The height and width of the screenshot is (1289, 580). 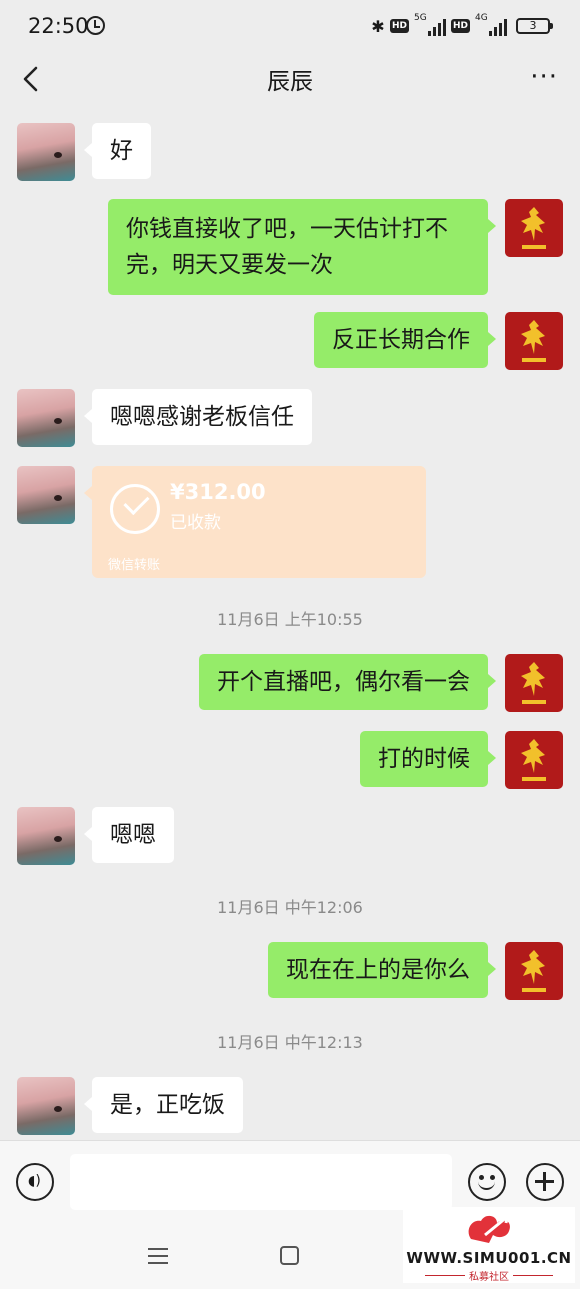 What do you see at coordinates (399, 26) in the screenshot?
I see `hd-badge-1: HD` at bounding box center [399, 26].